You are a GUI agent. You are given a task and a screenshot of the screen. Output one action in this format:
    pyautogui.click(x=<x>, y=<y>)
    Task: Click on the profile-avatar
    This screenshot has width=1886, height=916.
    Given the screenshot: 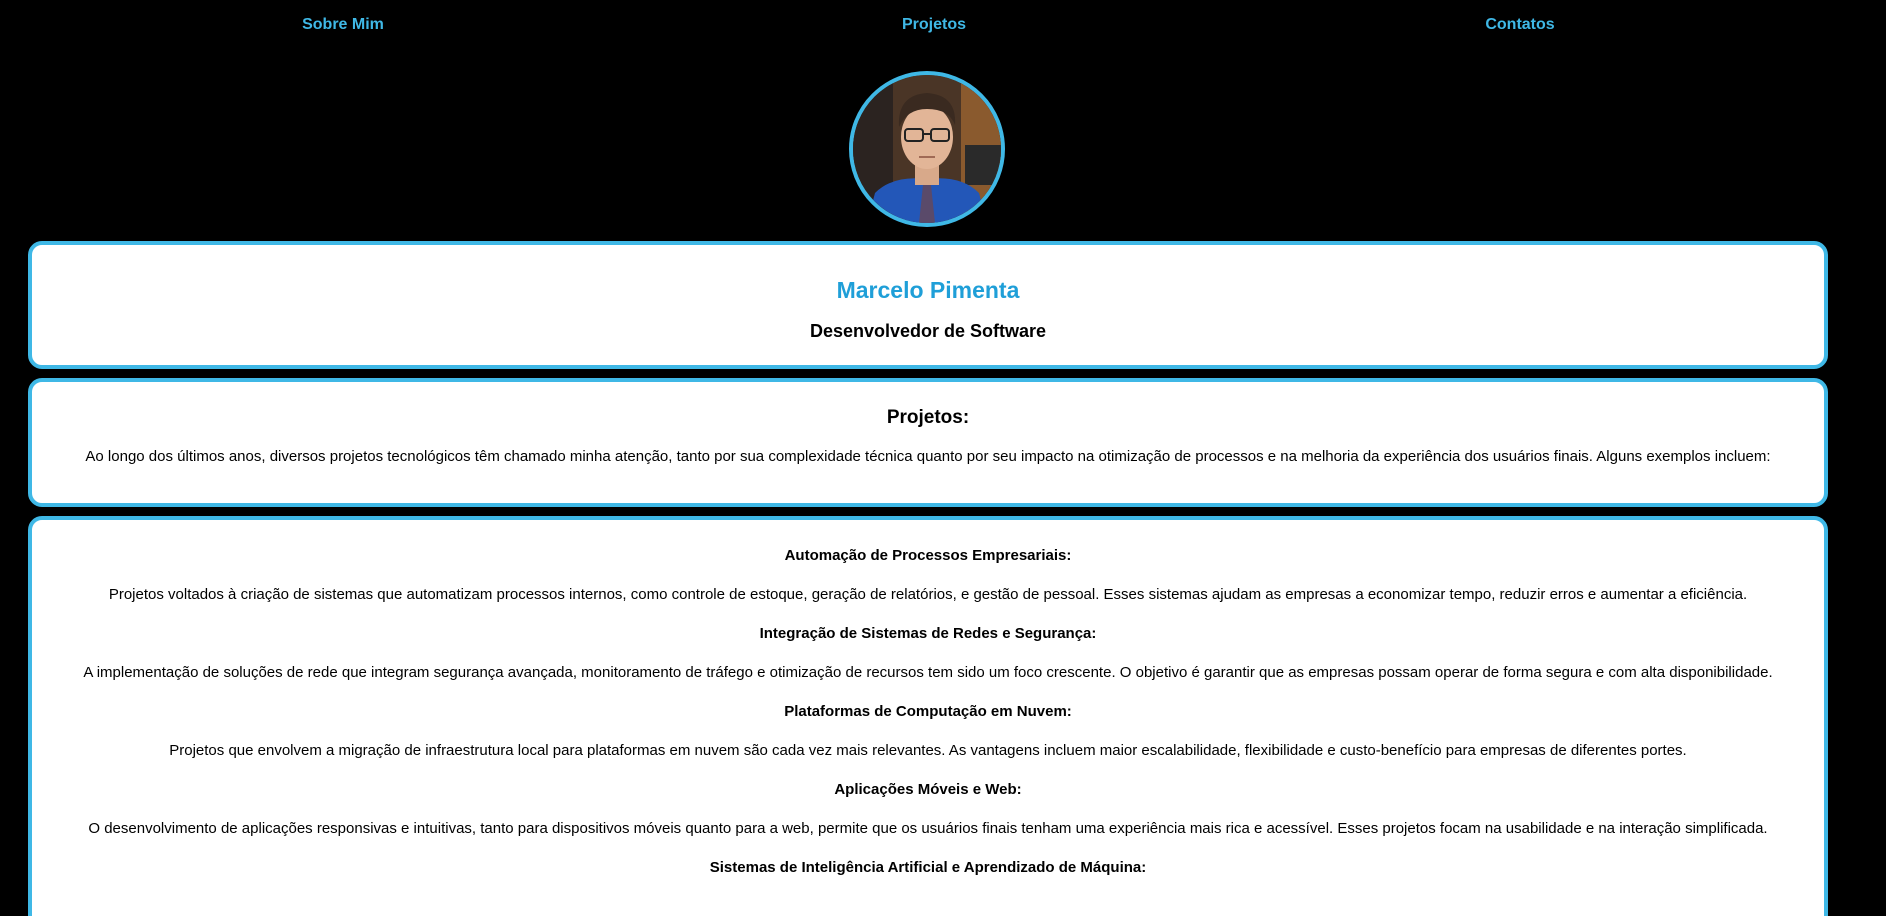 What is the action you would take?
    pyautogui.click(x=927, y=149)
    